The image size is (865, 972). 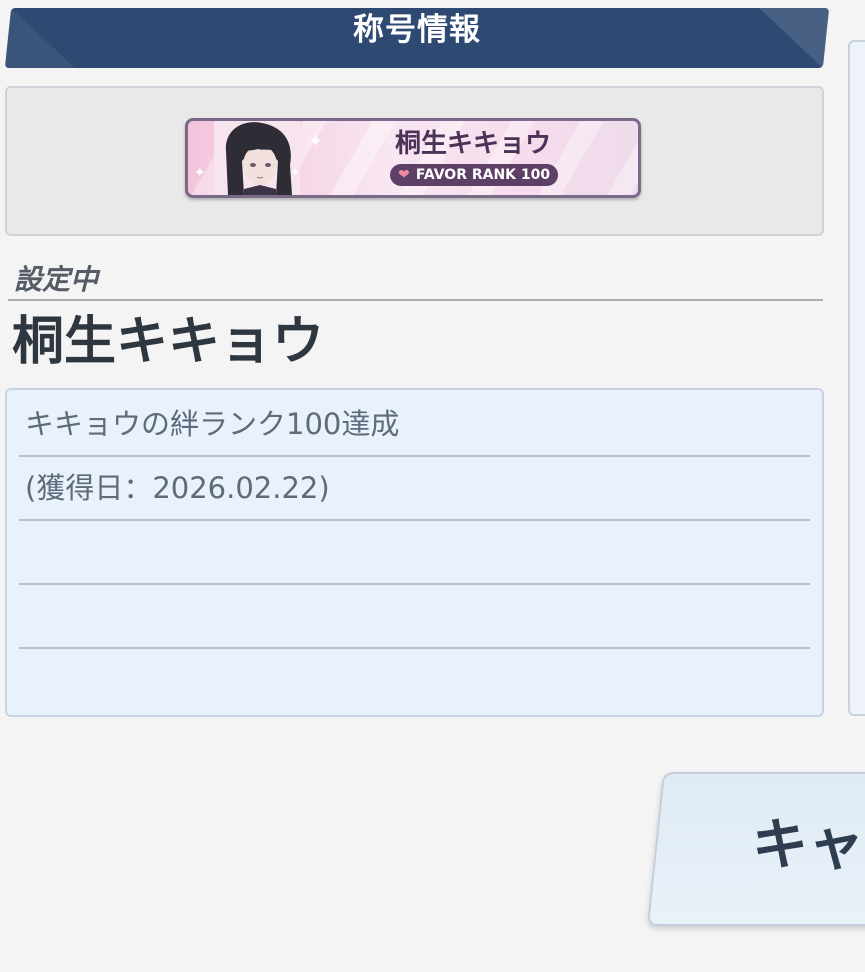 What do you see at coordinates (472, 144) in the screenshot?
I see `plate-title-name: 桐生キキョウ` at bounding box center [472, 144].